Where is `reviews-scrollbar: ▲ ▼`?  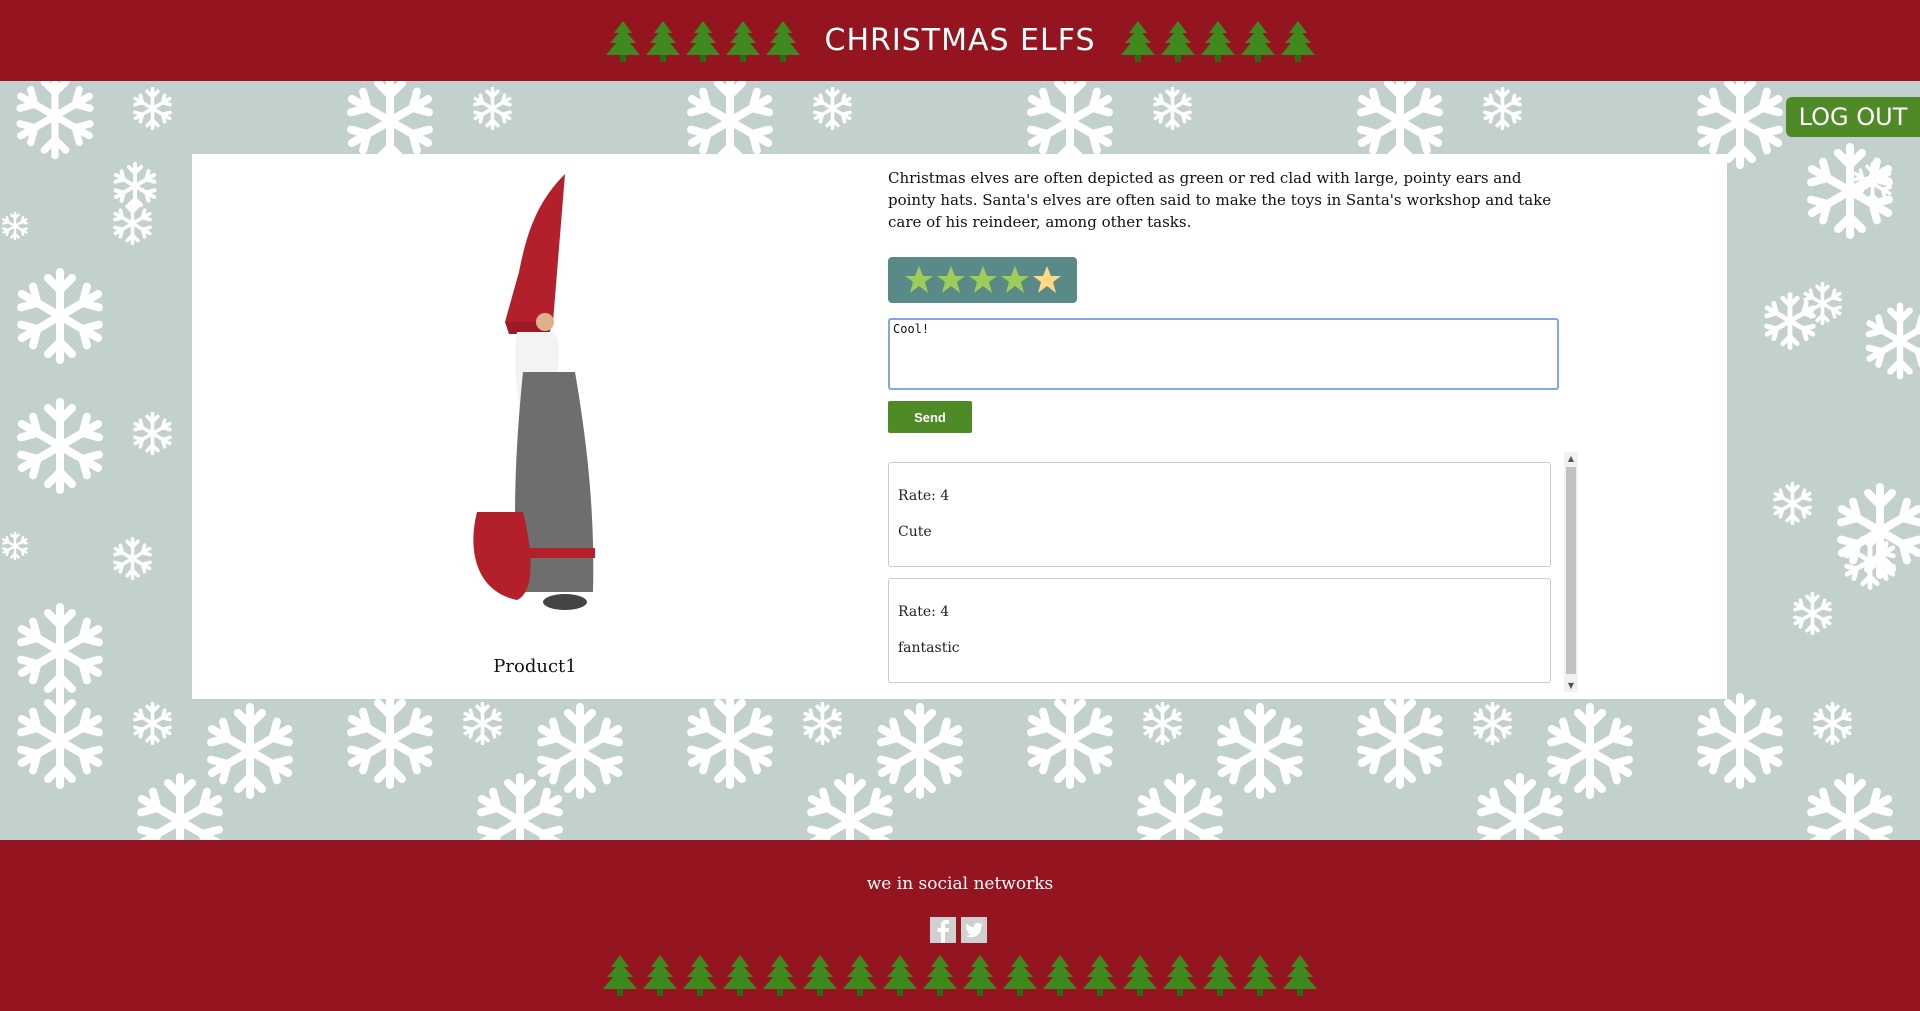
reviews-scrollbar: ▲ ▼ is located at coordinates (1571, 572).